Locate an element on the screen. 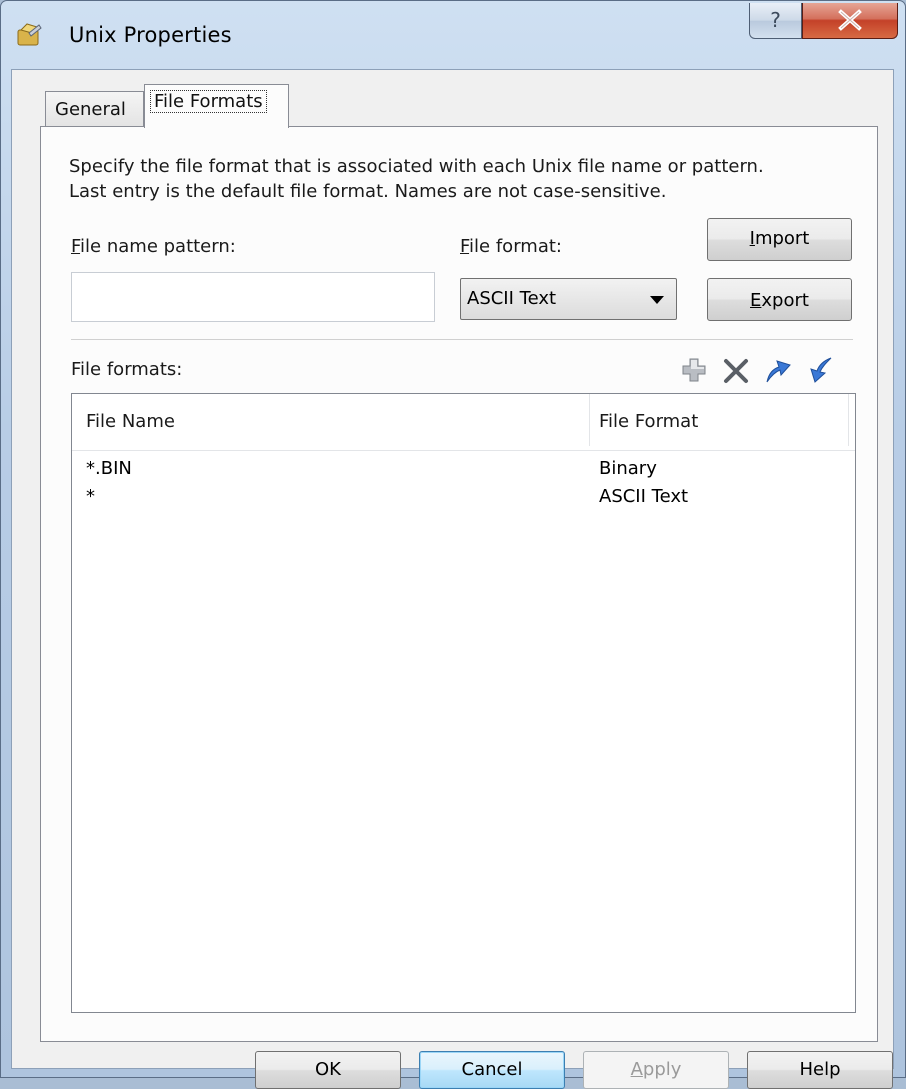  dropdown-arrow-icon is located at coordinates (657, 300).